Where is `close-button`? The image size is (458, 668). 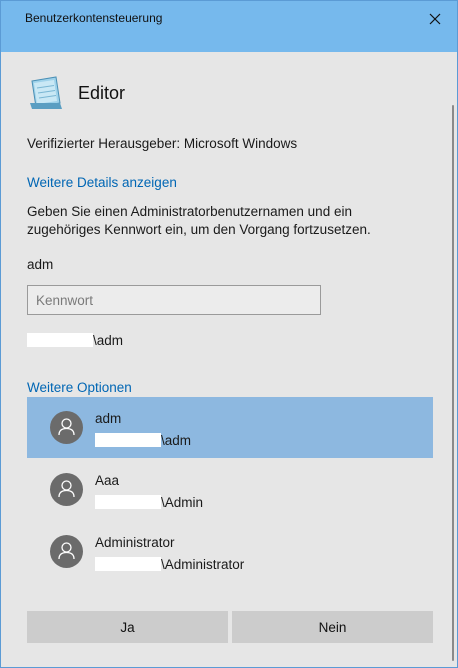
close-button is located at coordinates (435, 19).